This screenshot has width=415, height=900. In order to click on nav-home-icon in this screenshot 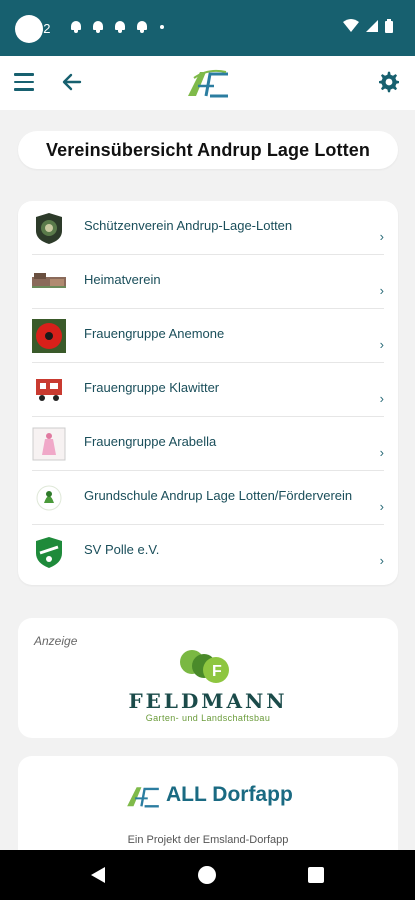, I will do `click(207, 875)`.